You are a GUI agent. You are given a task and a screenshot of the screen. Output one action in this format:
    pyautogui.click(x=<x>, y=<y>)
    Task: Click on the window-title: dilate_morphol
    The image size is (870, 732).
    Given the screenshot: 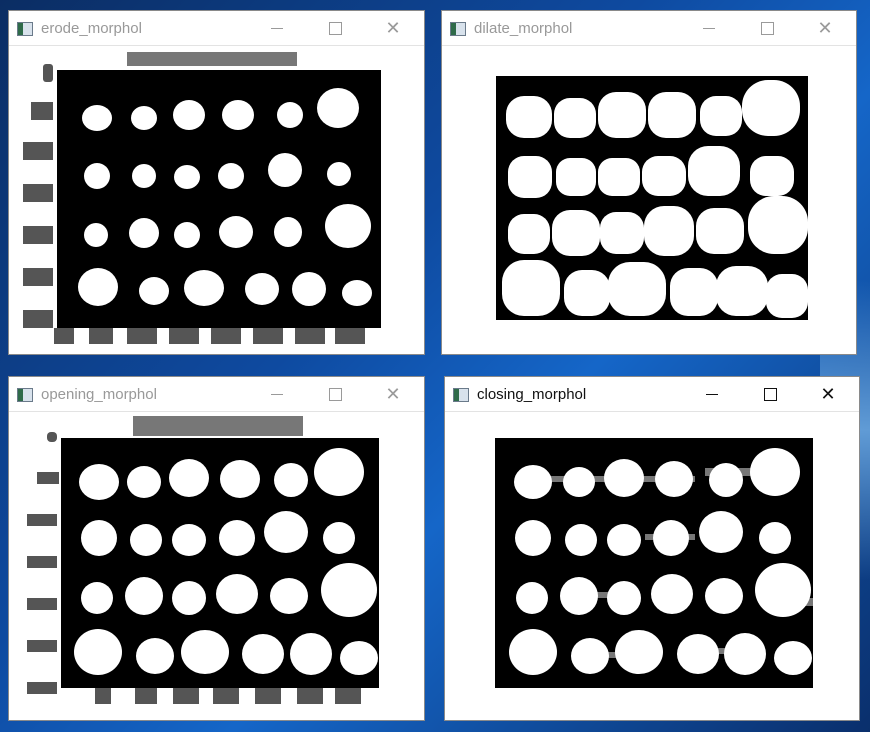 What is the action you would take?
    pyautogui.click(x=523, y=28)
    